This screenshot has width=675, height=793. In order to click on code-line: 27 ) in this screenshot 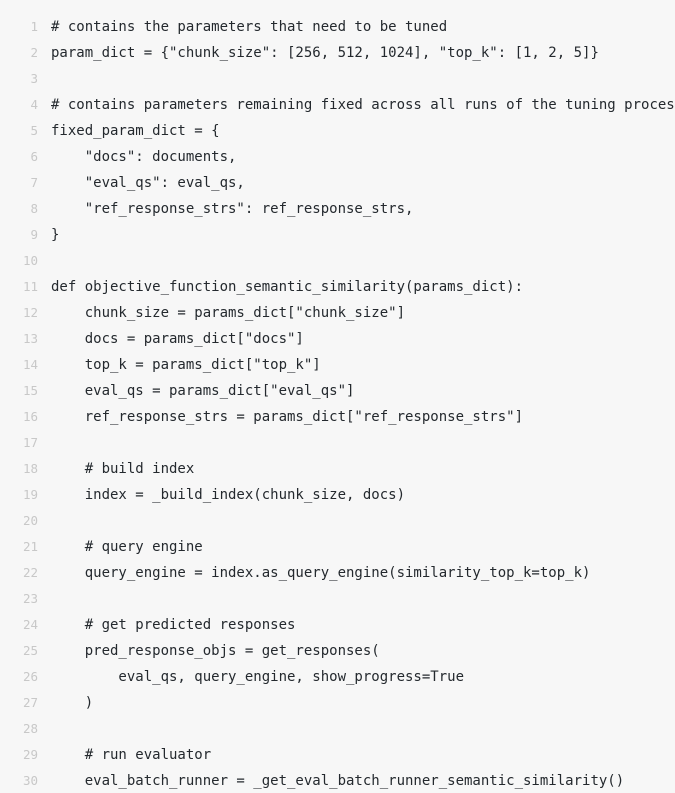, I will do `click(337, 703)`.